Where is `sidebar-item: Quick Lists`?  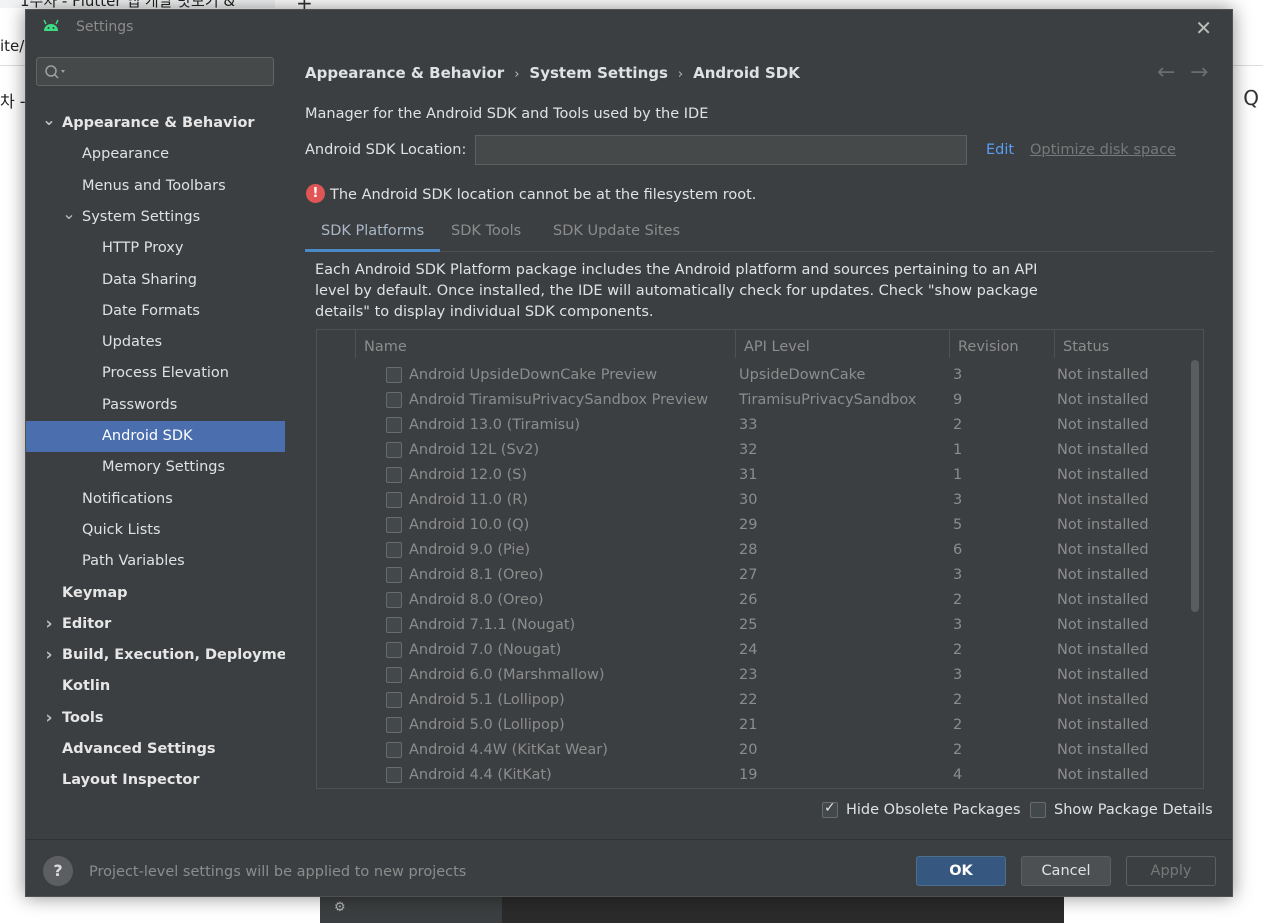 sidebar-item: Quick Lists is located at coordinates (155, 530).